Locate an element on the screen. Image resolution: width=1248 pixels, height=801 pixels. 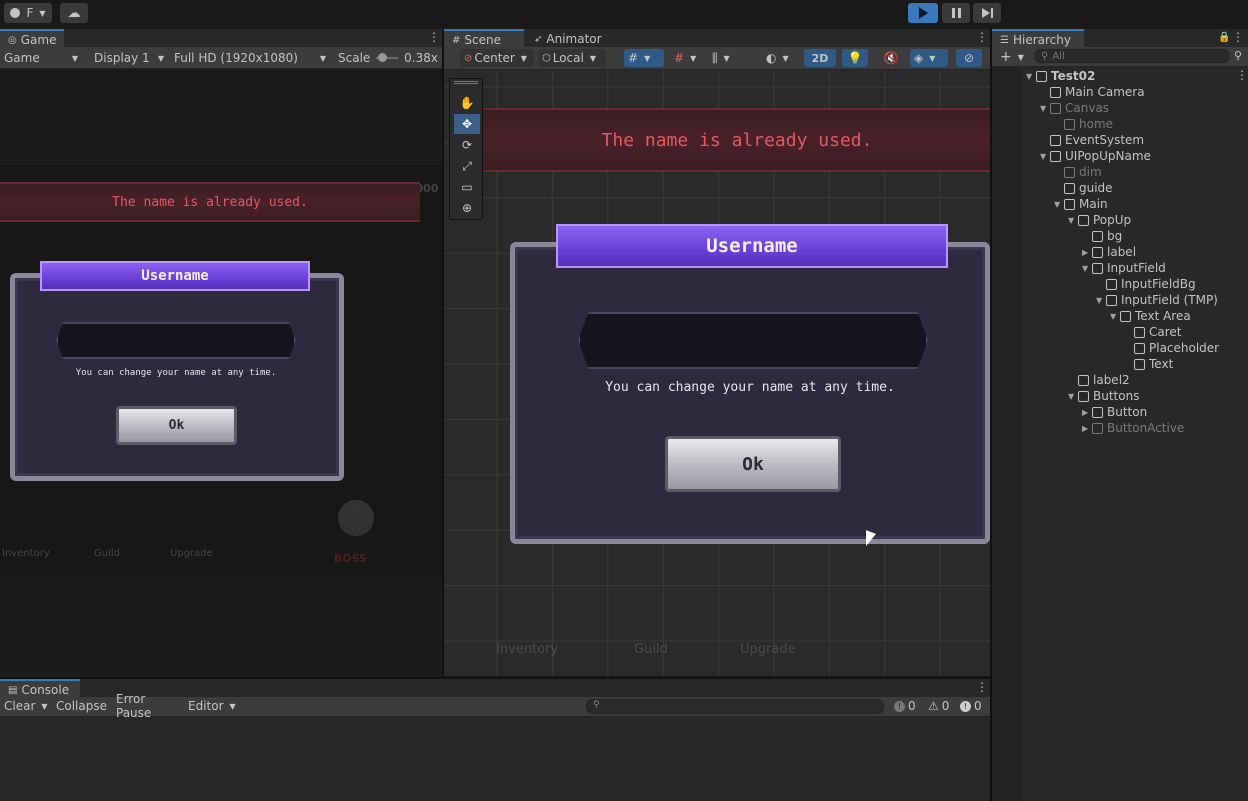
editor-dropdown: Editor ▼ is located at coordinates (210, 706).